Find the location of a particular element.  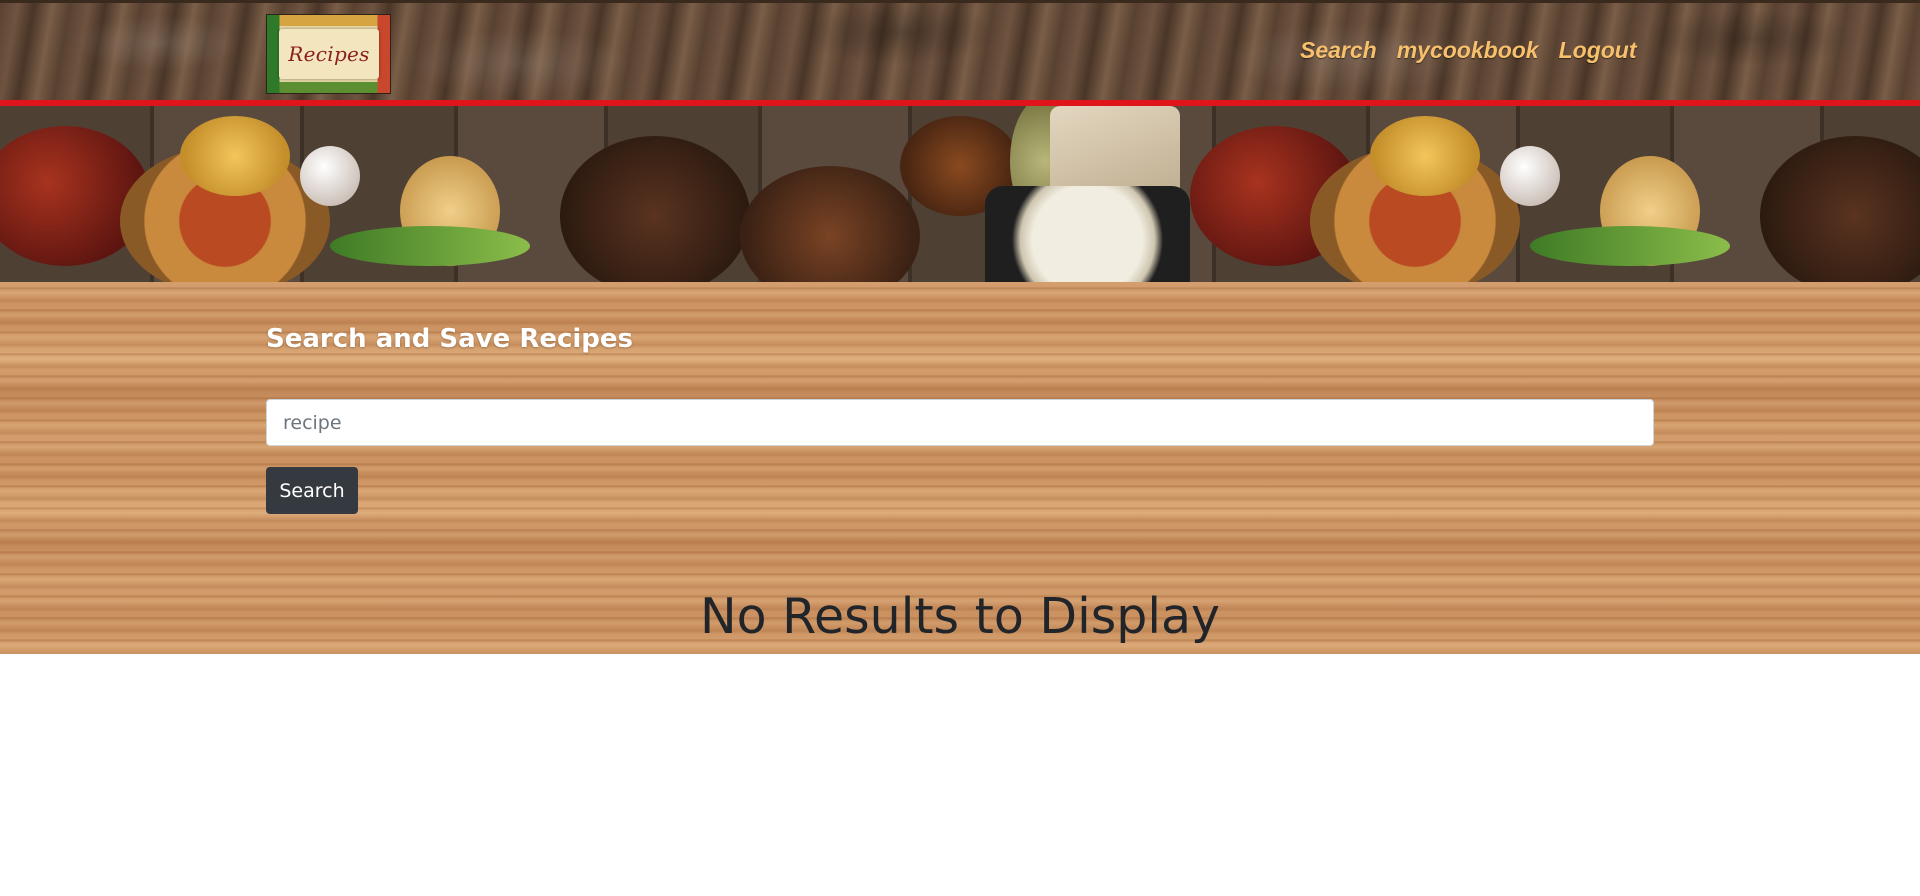

brand-logo: Recipes is located at coordinates (328, 54).